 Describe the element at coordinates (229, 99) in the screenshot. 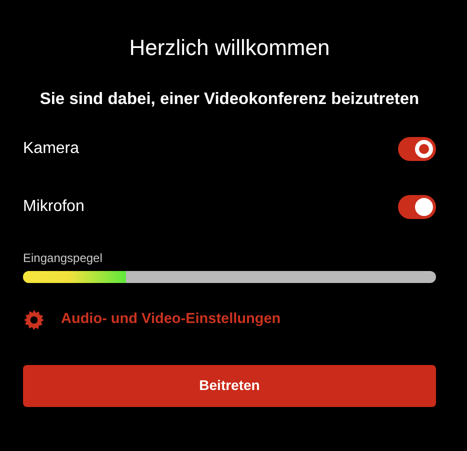

I see `subtitle: Sie sind dabei, einer Videokonferenz beizutreten` at that location.